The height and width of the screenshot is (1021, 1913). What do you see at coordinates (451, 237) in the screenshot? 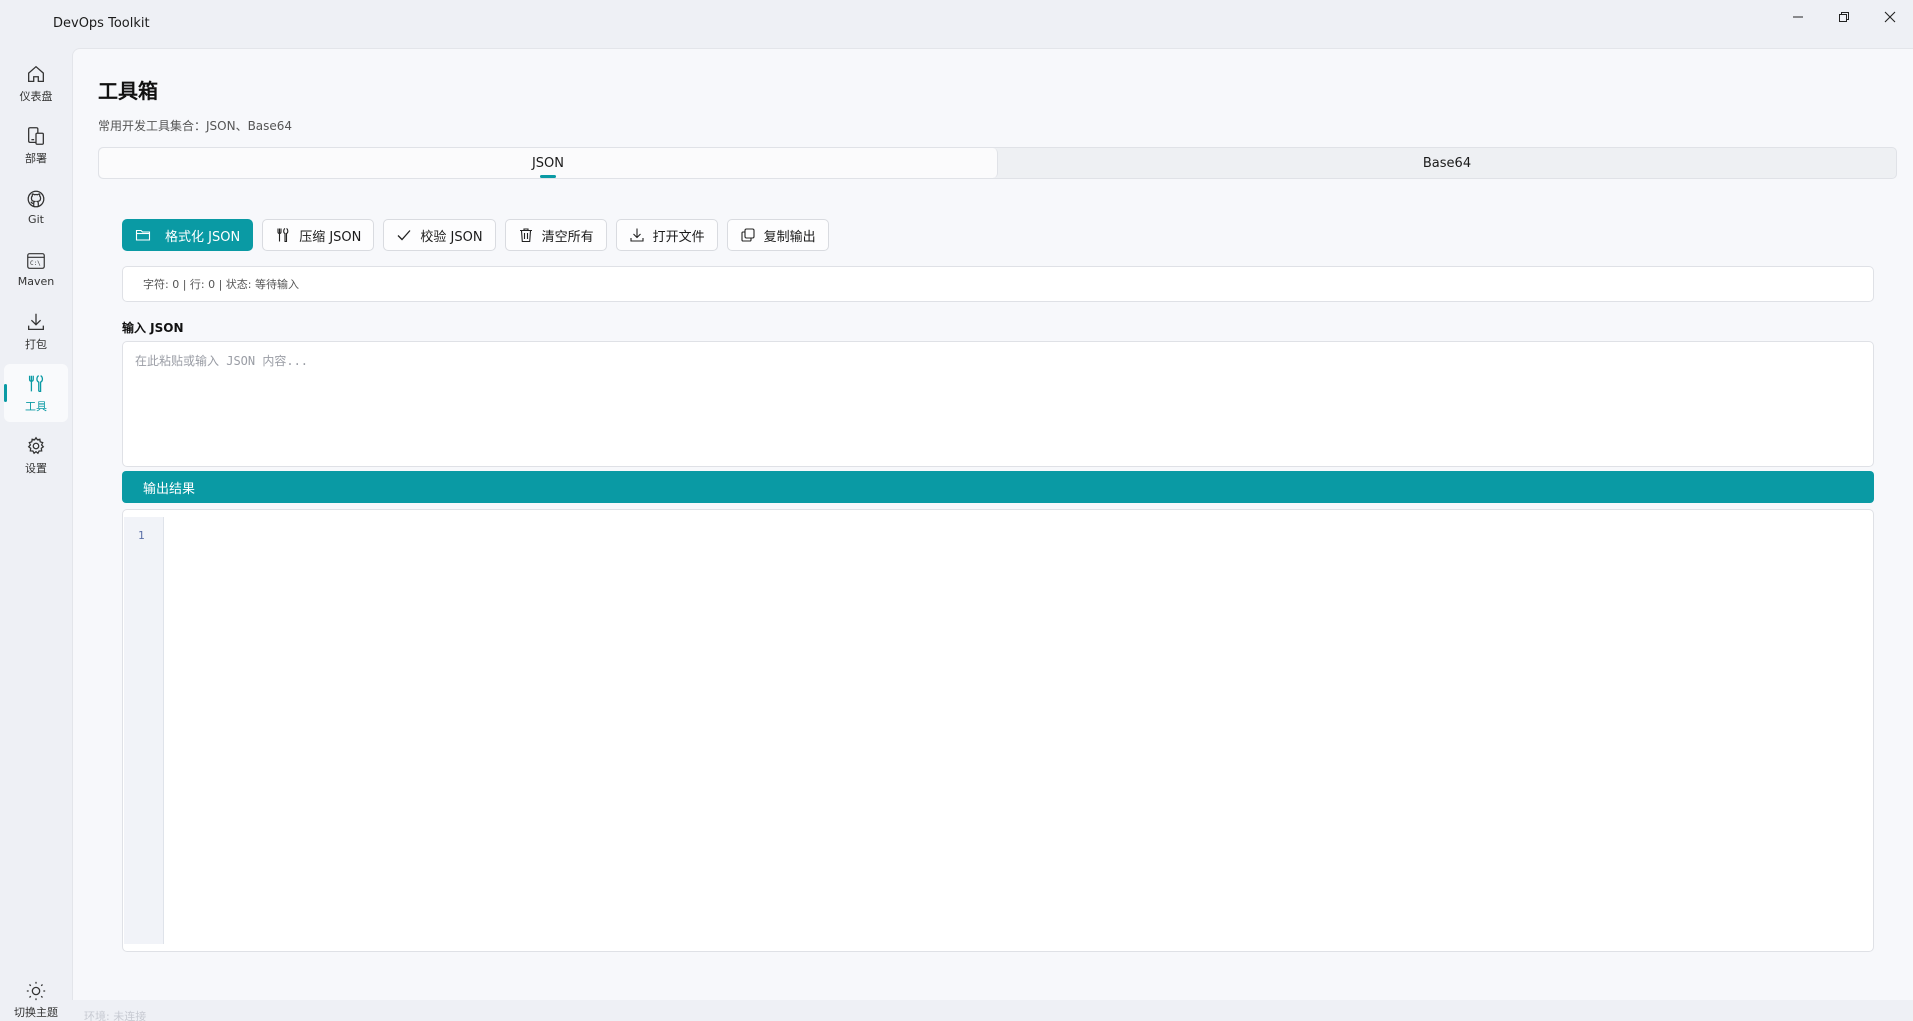
I see `button-label: 校验 JSON` at bounding box center [451, 237].